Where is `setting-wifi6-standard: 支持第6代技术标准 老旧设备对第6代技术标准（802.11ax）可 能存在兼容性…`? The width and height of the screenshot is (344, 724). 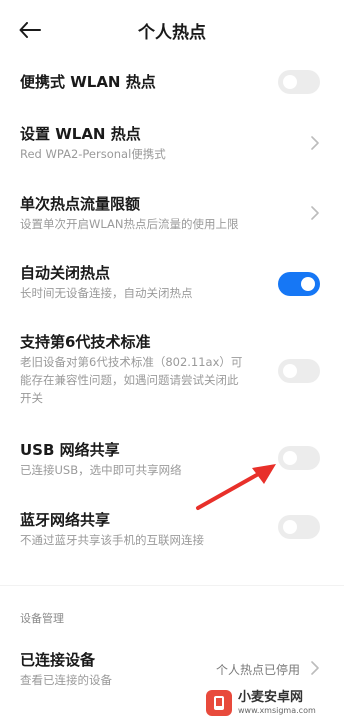
setting-wifi6-standard: 支持第6代技术标准 老旧设备对第6代技术标准（802.11ax）可 能存在兼容性… is located at coordinates (147, 369).